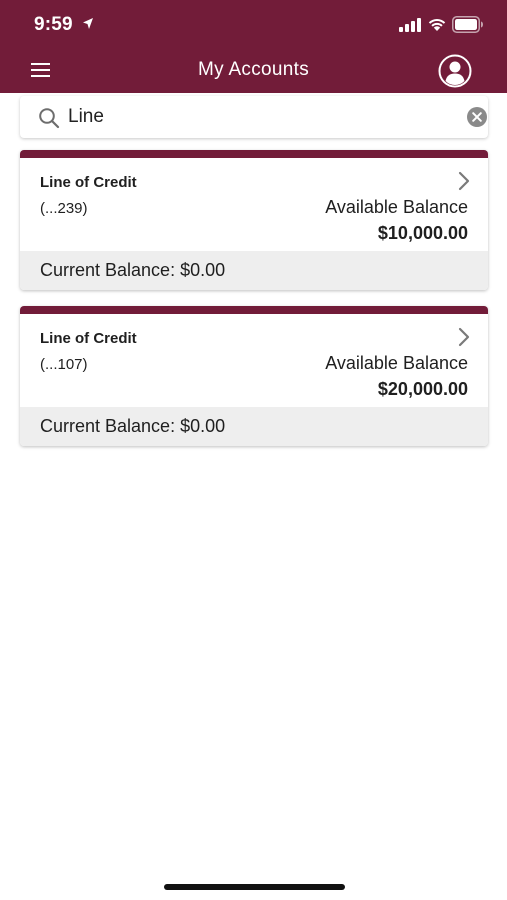 This screenshot has height=900, width=507. Describe the element at coordinates (477, 117) in the screenshot. I see `clear-x-icon` at that location.